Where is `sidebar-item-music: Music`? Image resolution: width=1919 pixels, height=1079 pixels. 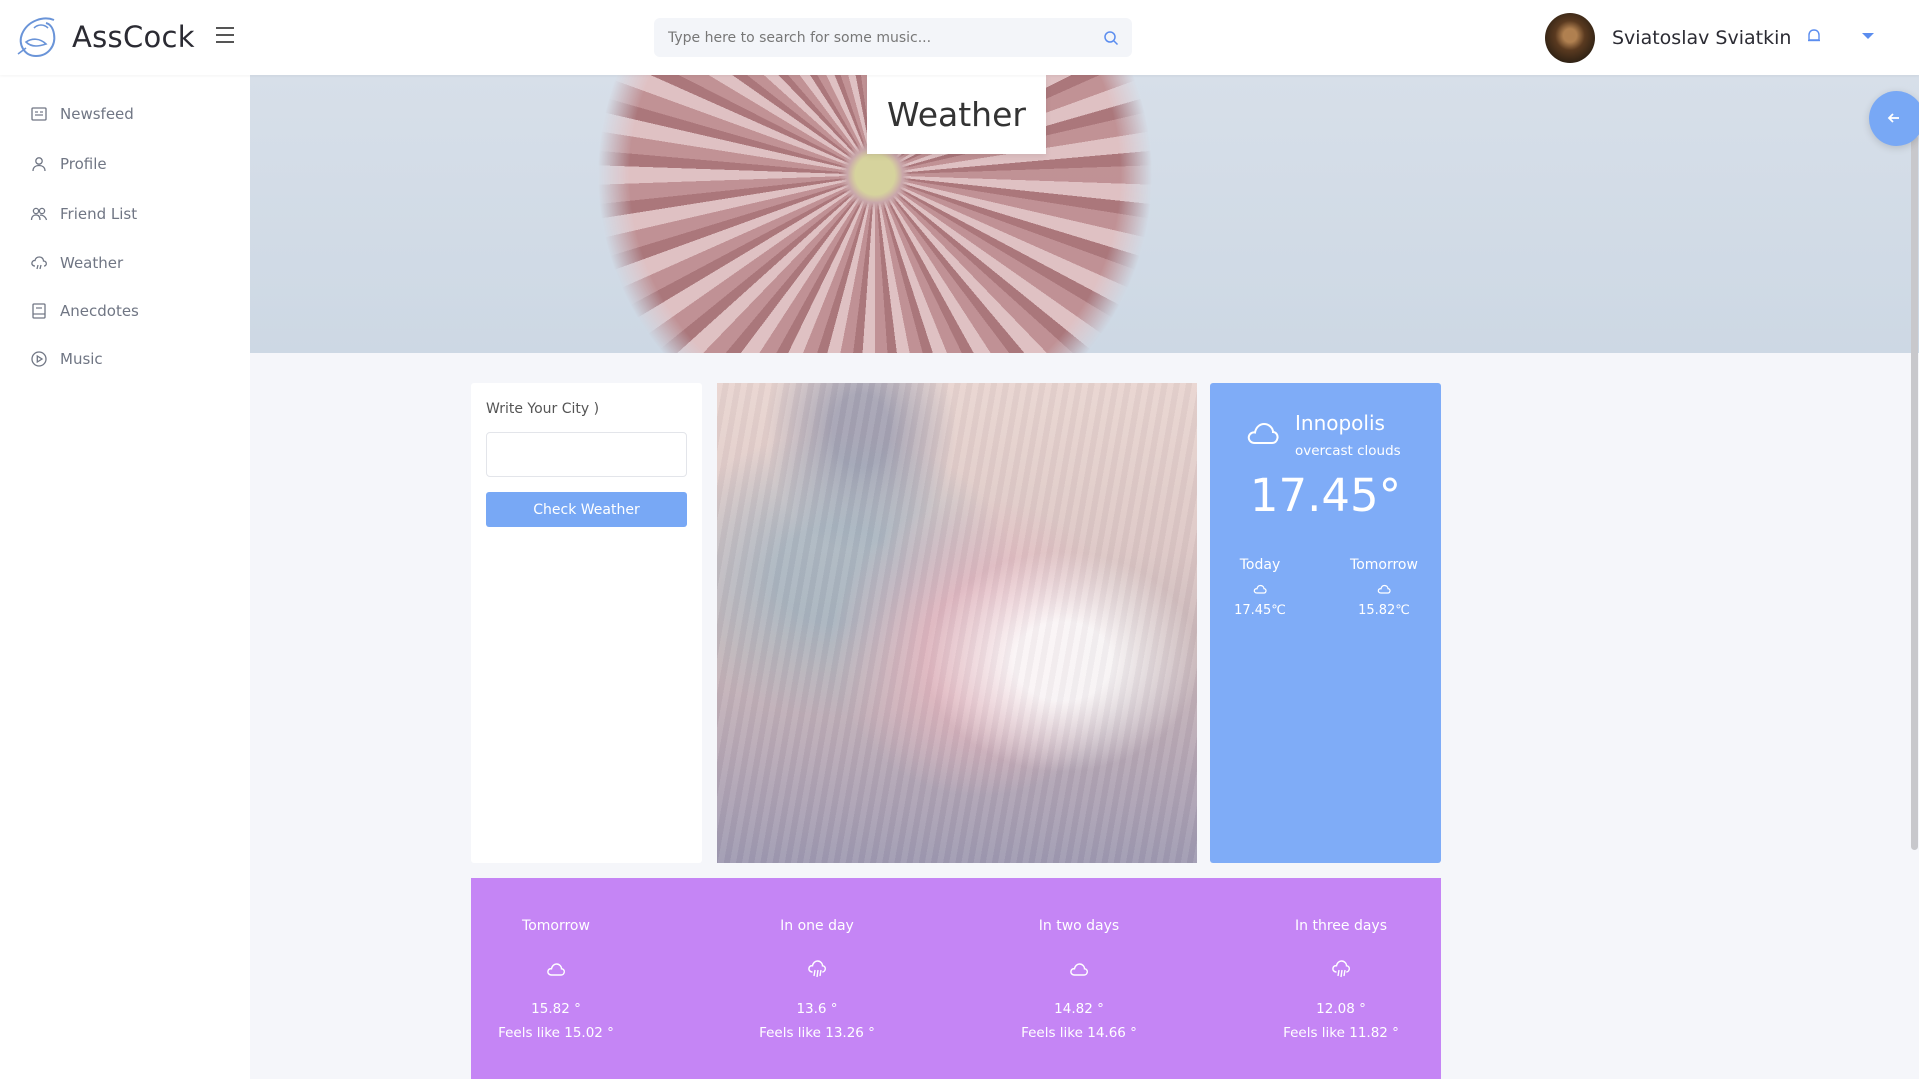 sidebar-item-music: Music is located at coordinates (66, 359).